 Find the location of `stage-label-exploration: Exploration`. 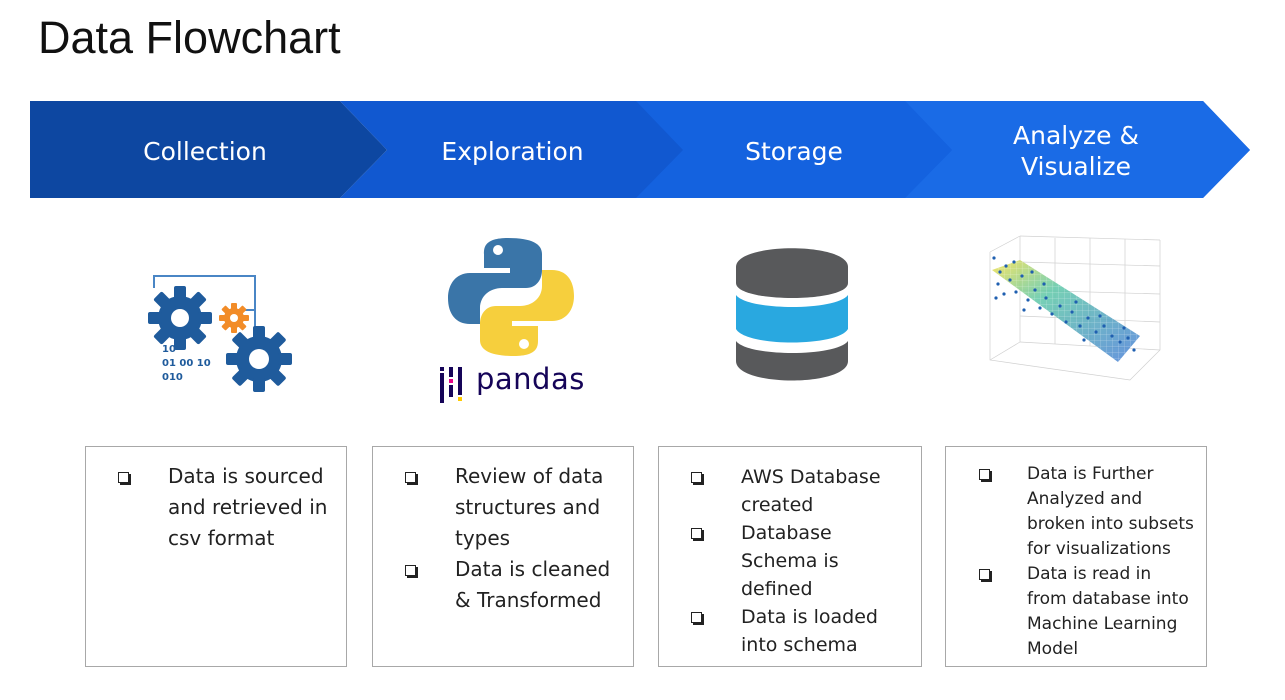

stage-label-exploration: Exploration is located at coordinates (512, 151).